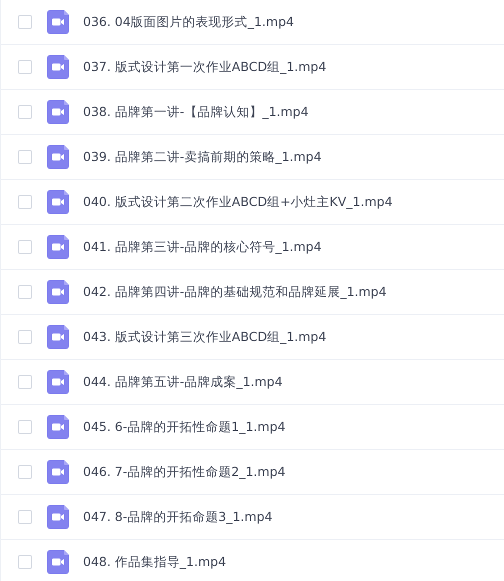  What do you see at coordinates (177, 517) in the screenshot?
I see `file-name: 047. 8-品牌的开拓命题3_1.mp4` at bounding box center [177, 517].